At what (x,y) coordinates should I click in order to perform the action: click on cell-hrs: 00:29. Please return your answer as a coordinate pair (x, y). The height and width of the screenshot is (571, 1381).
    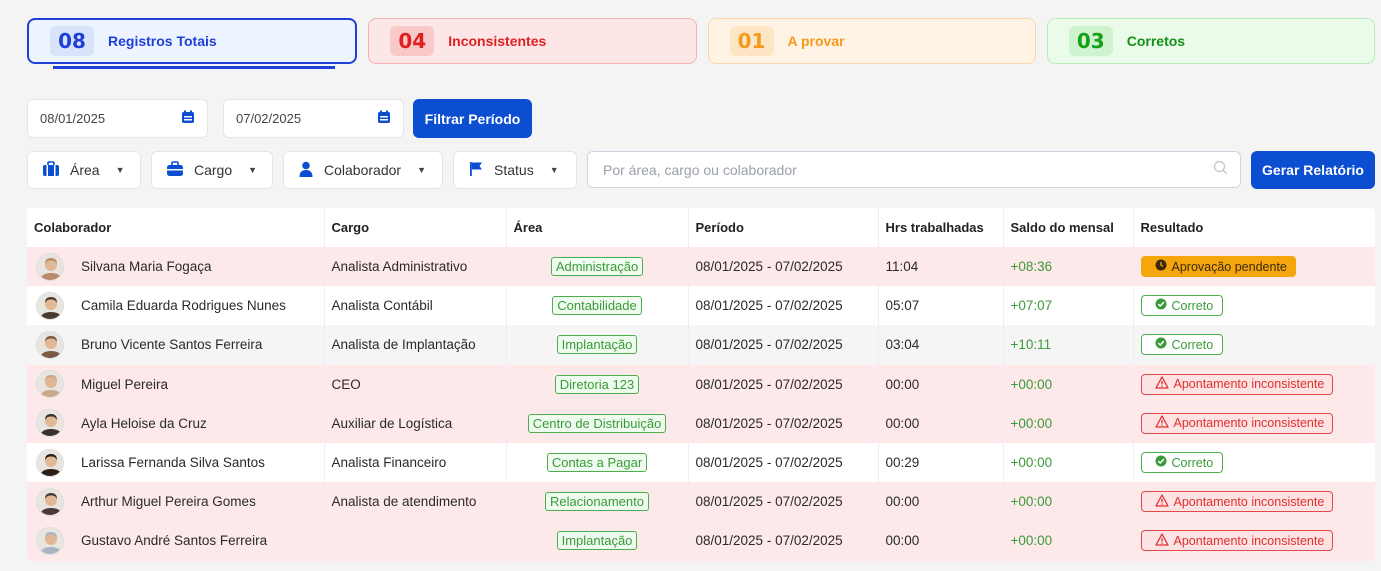
    Looking at the image, I should click on (941, 462).